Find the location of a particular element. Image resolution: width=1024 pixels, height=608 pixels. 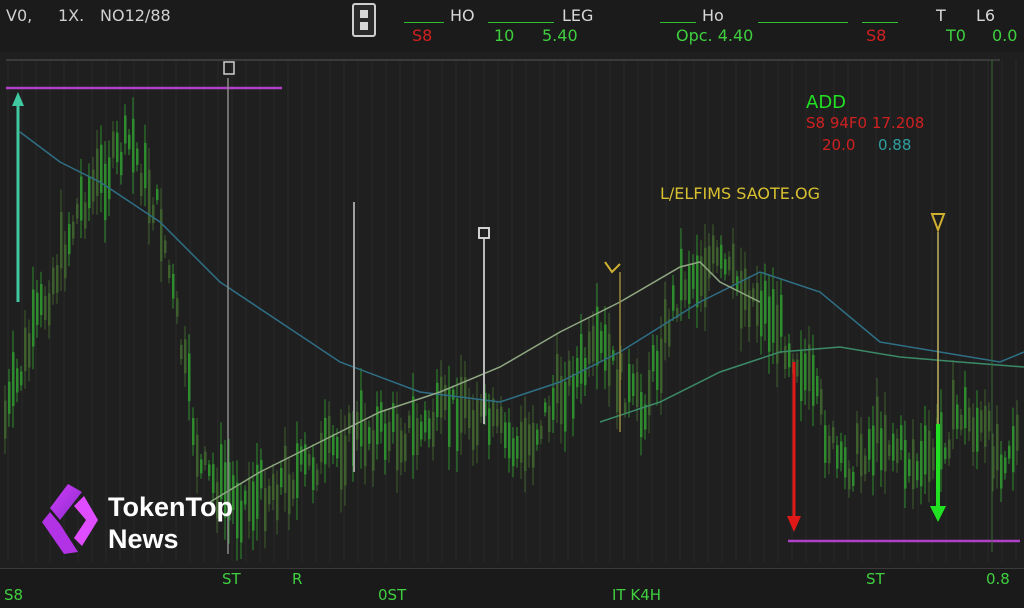

layout-menu-button is located at coordinates (364, 20).